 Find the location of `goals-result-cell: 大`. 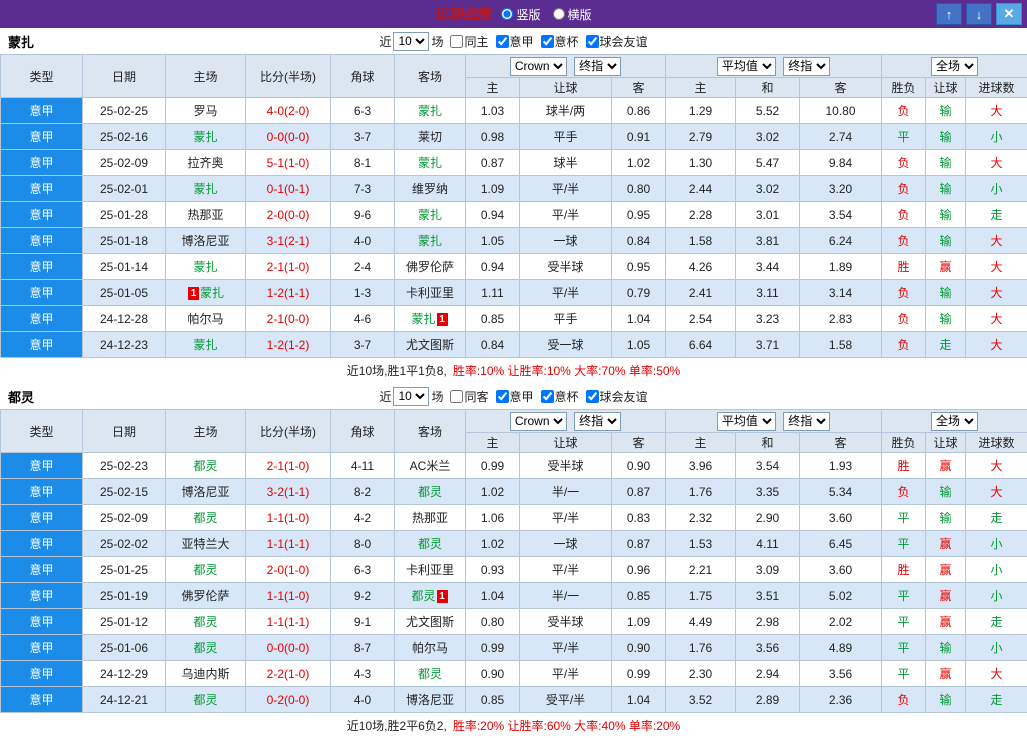

goals-result-cell: 大 is located at coordinates (996, 674).